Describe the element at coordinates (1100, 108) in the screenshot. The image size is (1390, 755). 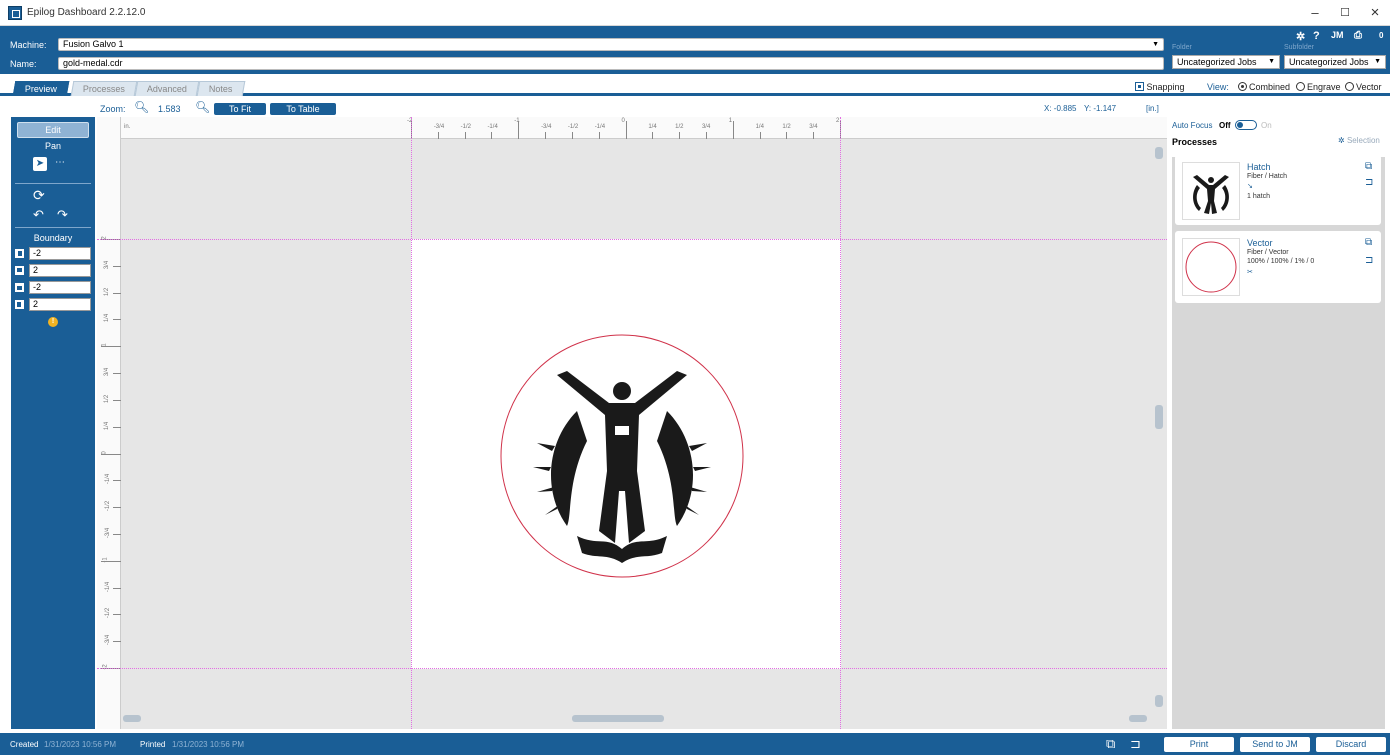
I see `y-coordinate: Y: -1.147` at that location.